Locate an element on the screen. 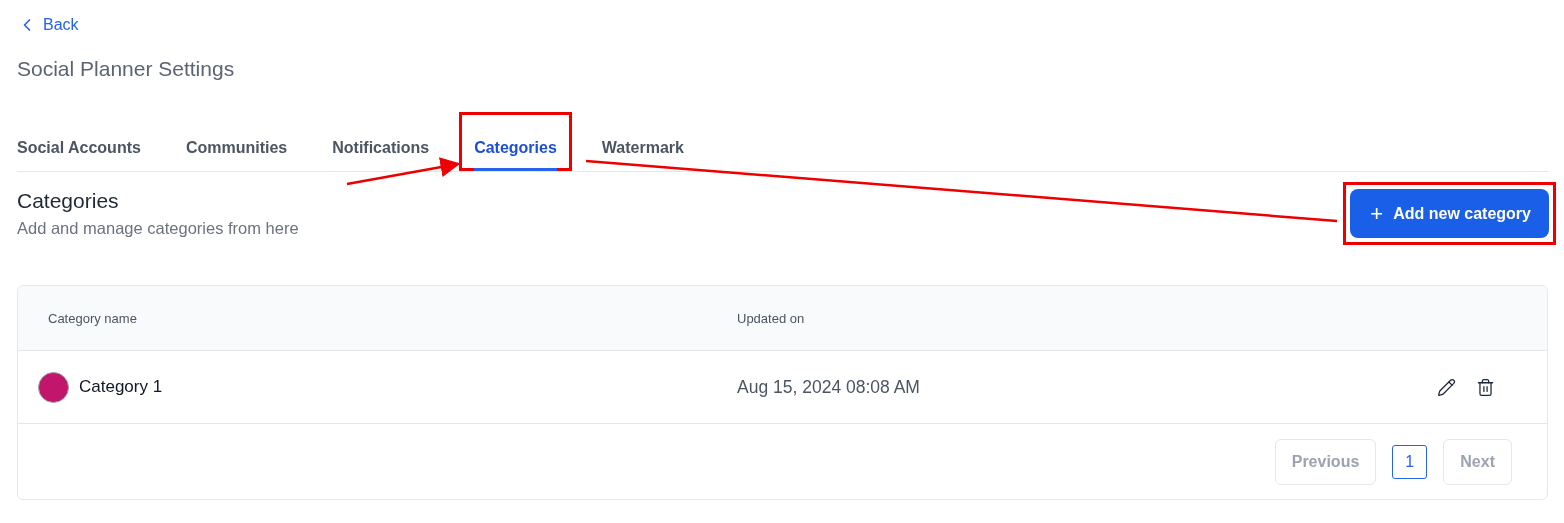 The width and height of the screenshot is (1564, 523). trash-icon is located at coordinates (1485, 387).